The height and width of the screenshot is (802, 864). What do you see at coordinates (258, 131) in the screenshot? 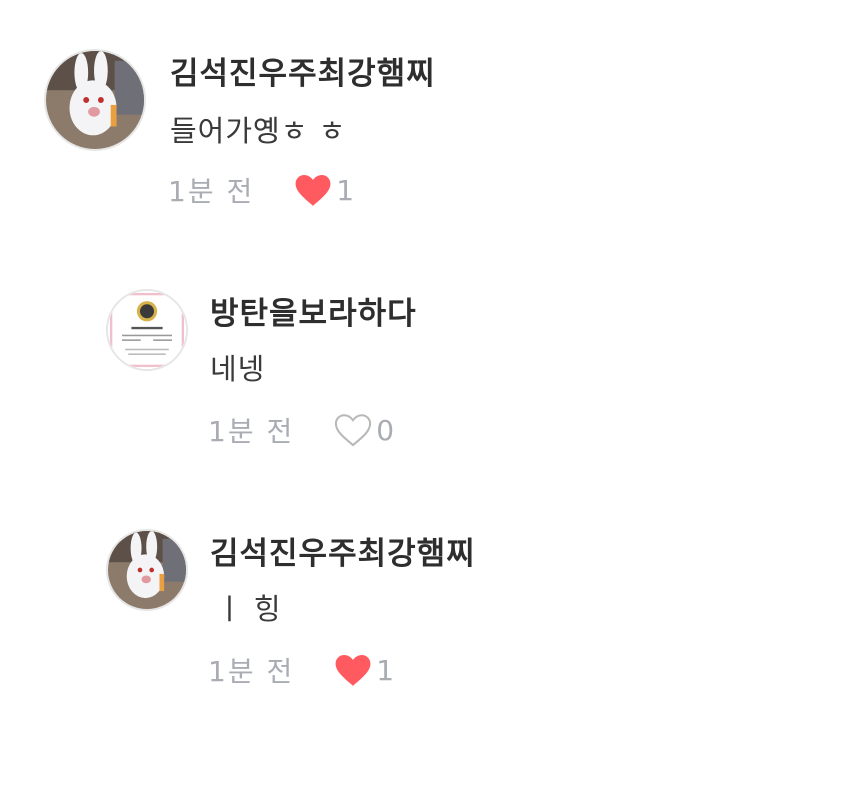
I see `comment-text: 들어가옝ㅎ ㅎ` at bounding box center [258, 131].